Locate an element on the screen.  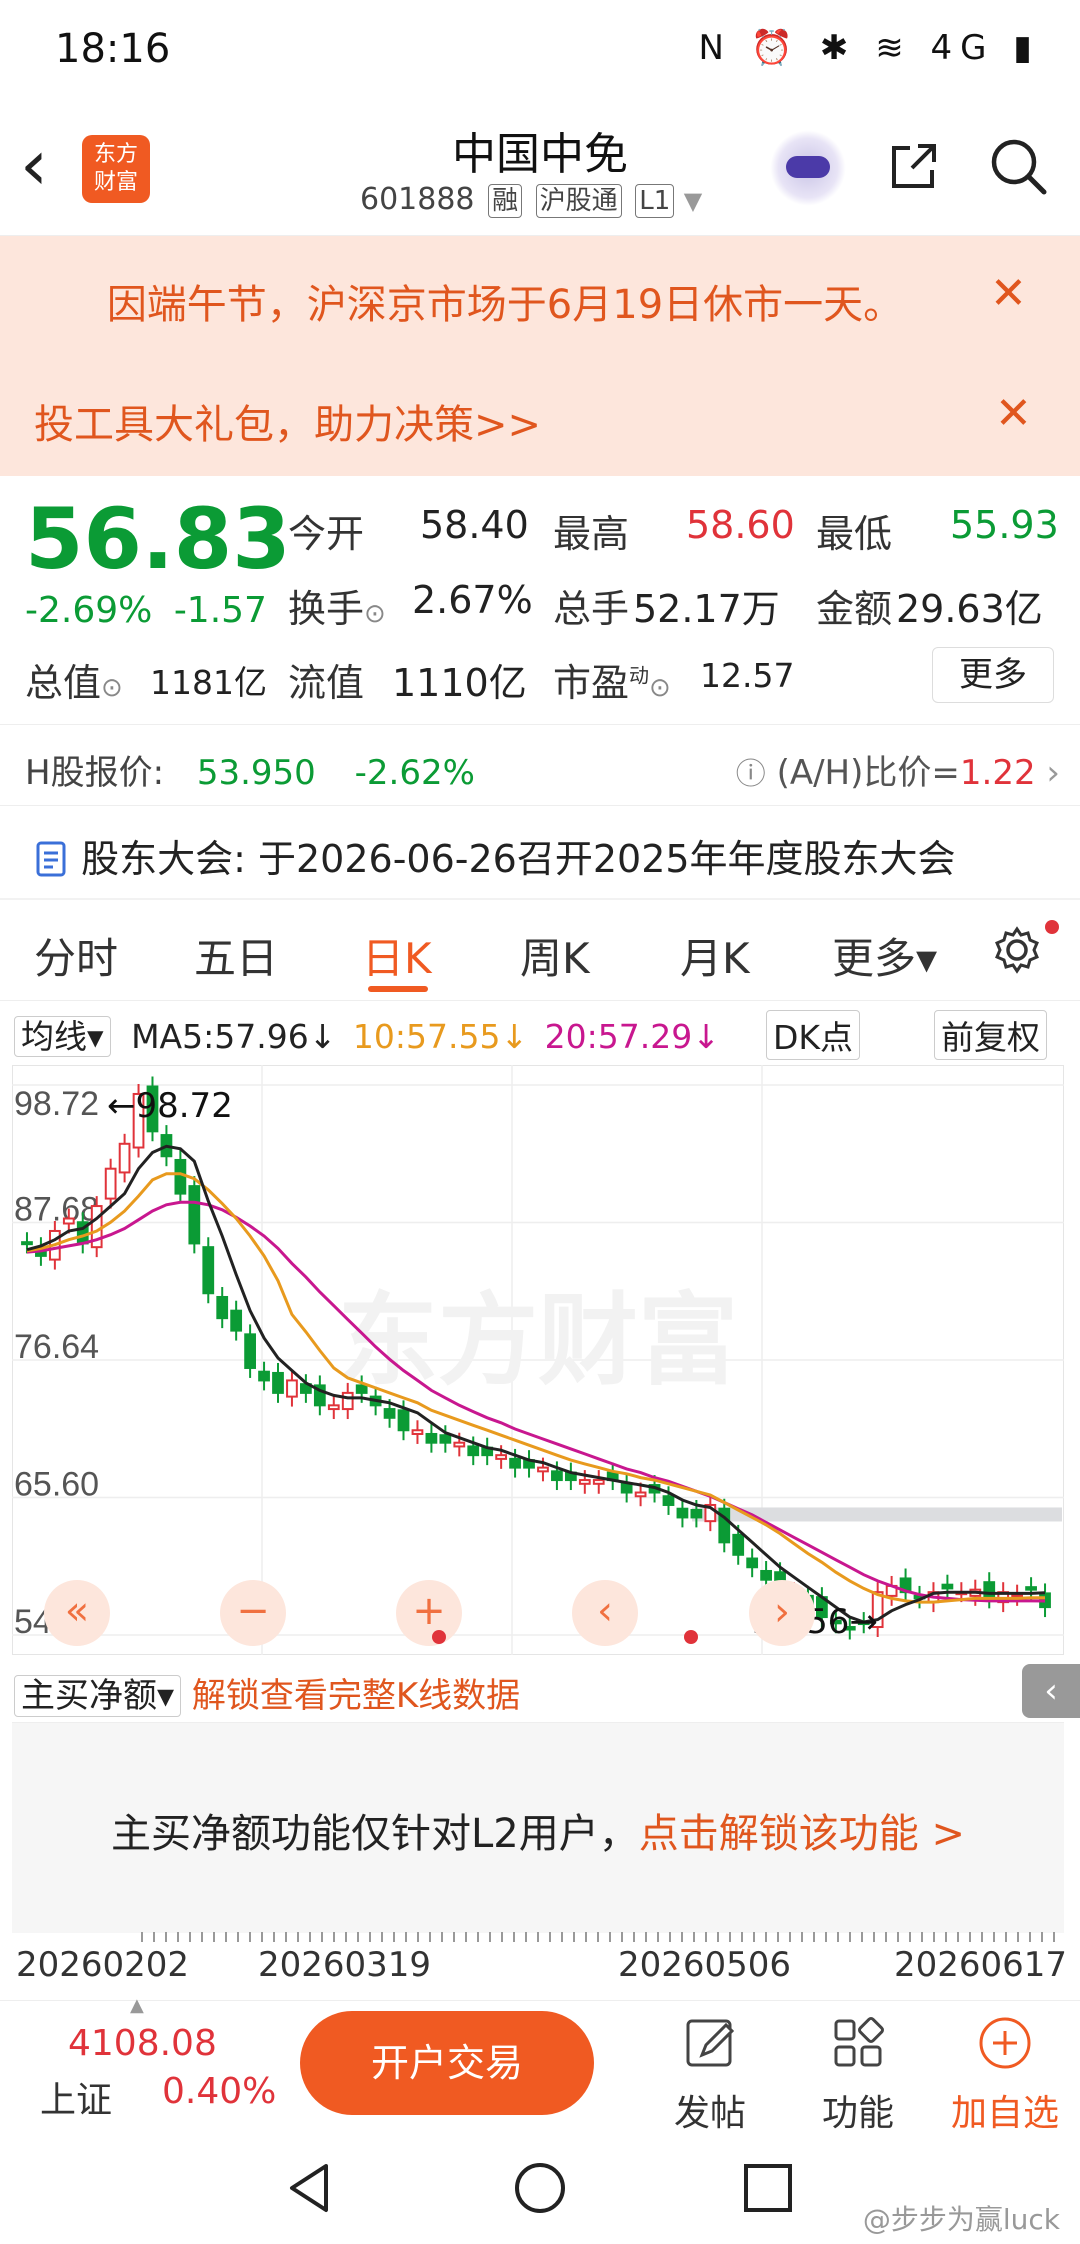
turnover-value: 2.67% is located at coordinates (472, 600).